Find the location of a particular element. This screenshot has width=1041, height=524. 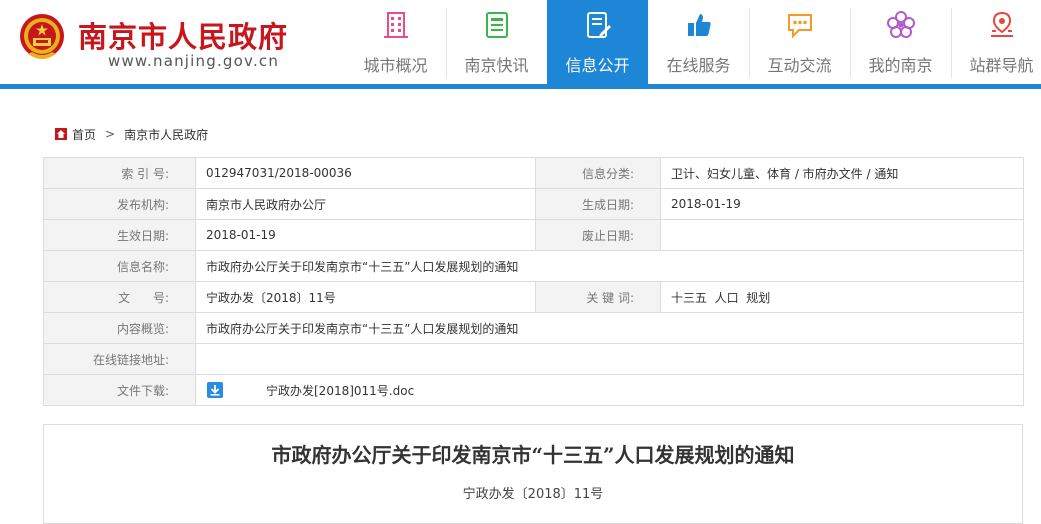

nav-item-my-nanjing: 我的南京 is located at coordinates (900, 42).